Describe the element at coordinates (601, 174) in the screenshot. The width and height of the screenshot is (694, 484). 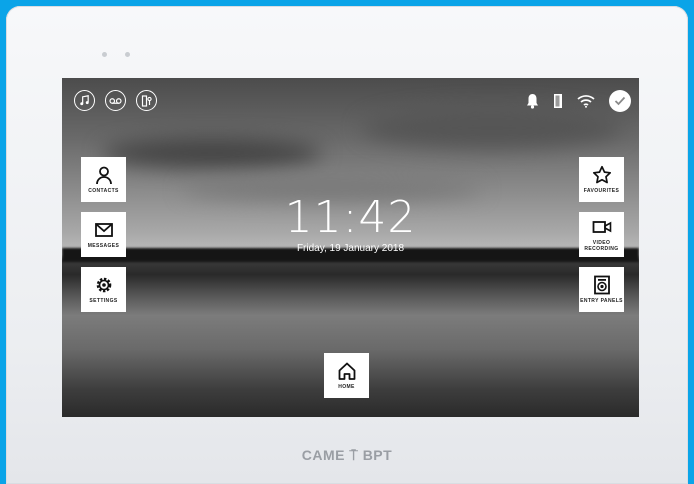
I see `star-icon` at that location.